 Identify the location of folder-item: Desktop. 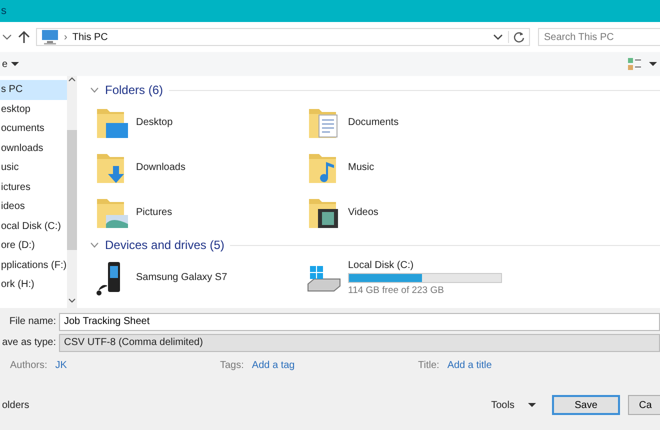
(196, 122).